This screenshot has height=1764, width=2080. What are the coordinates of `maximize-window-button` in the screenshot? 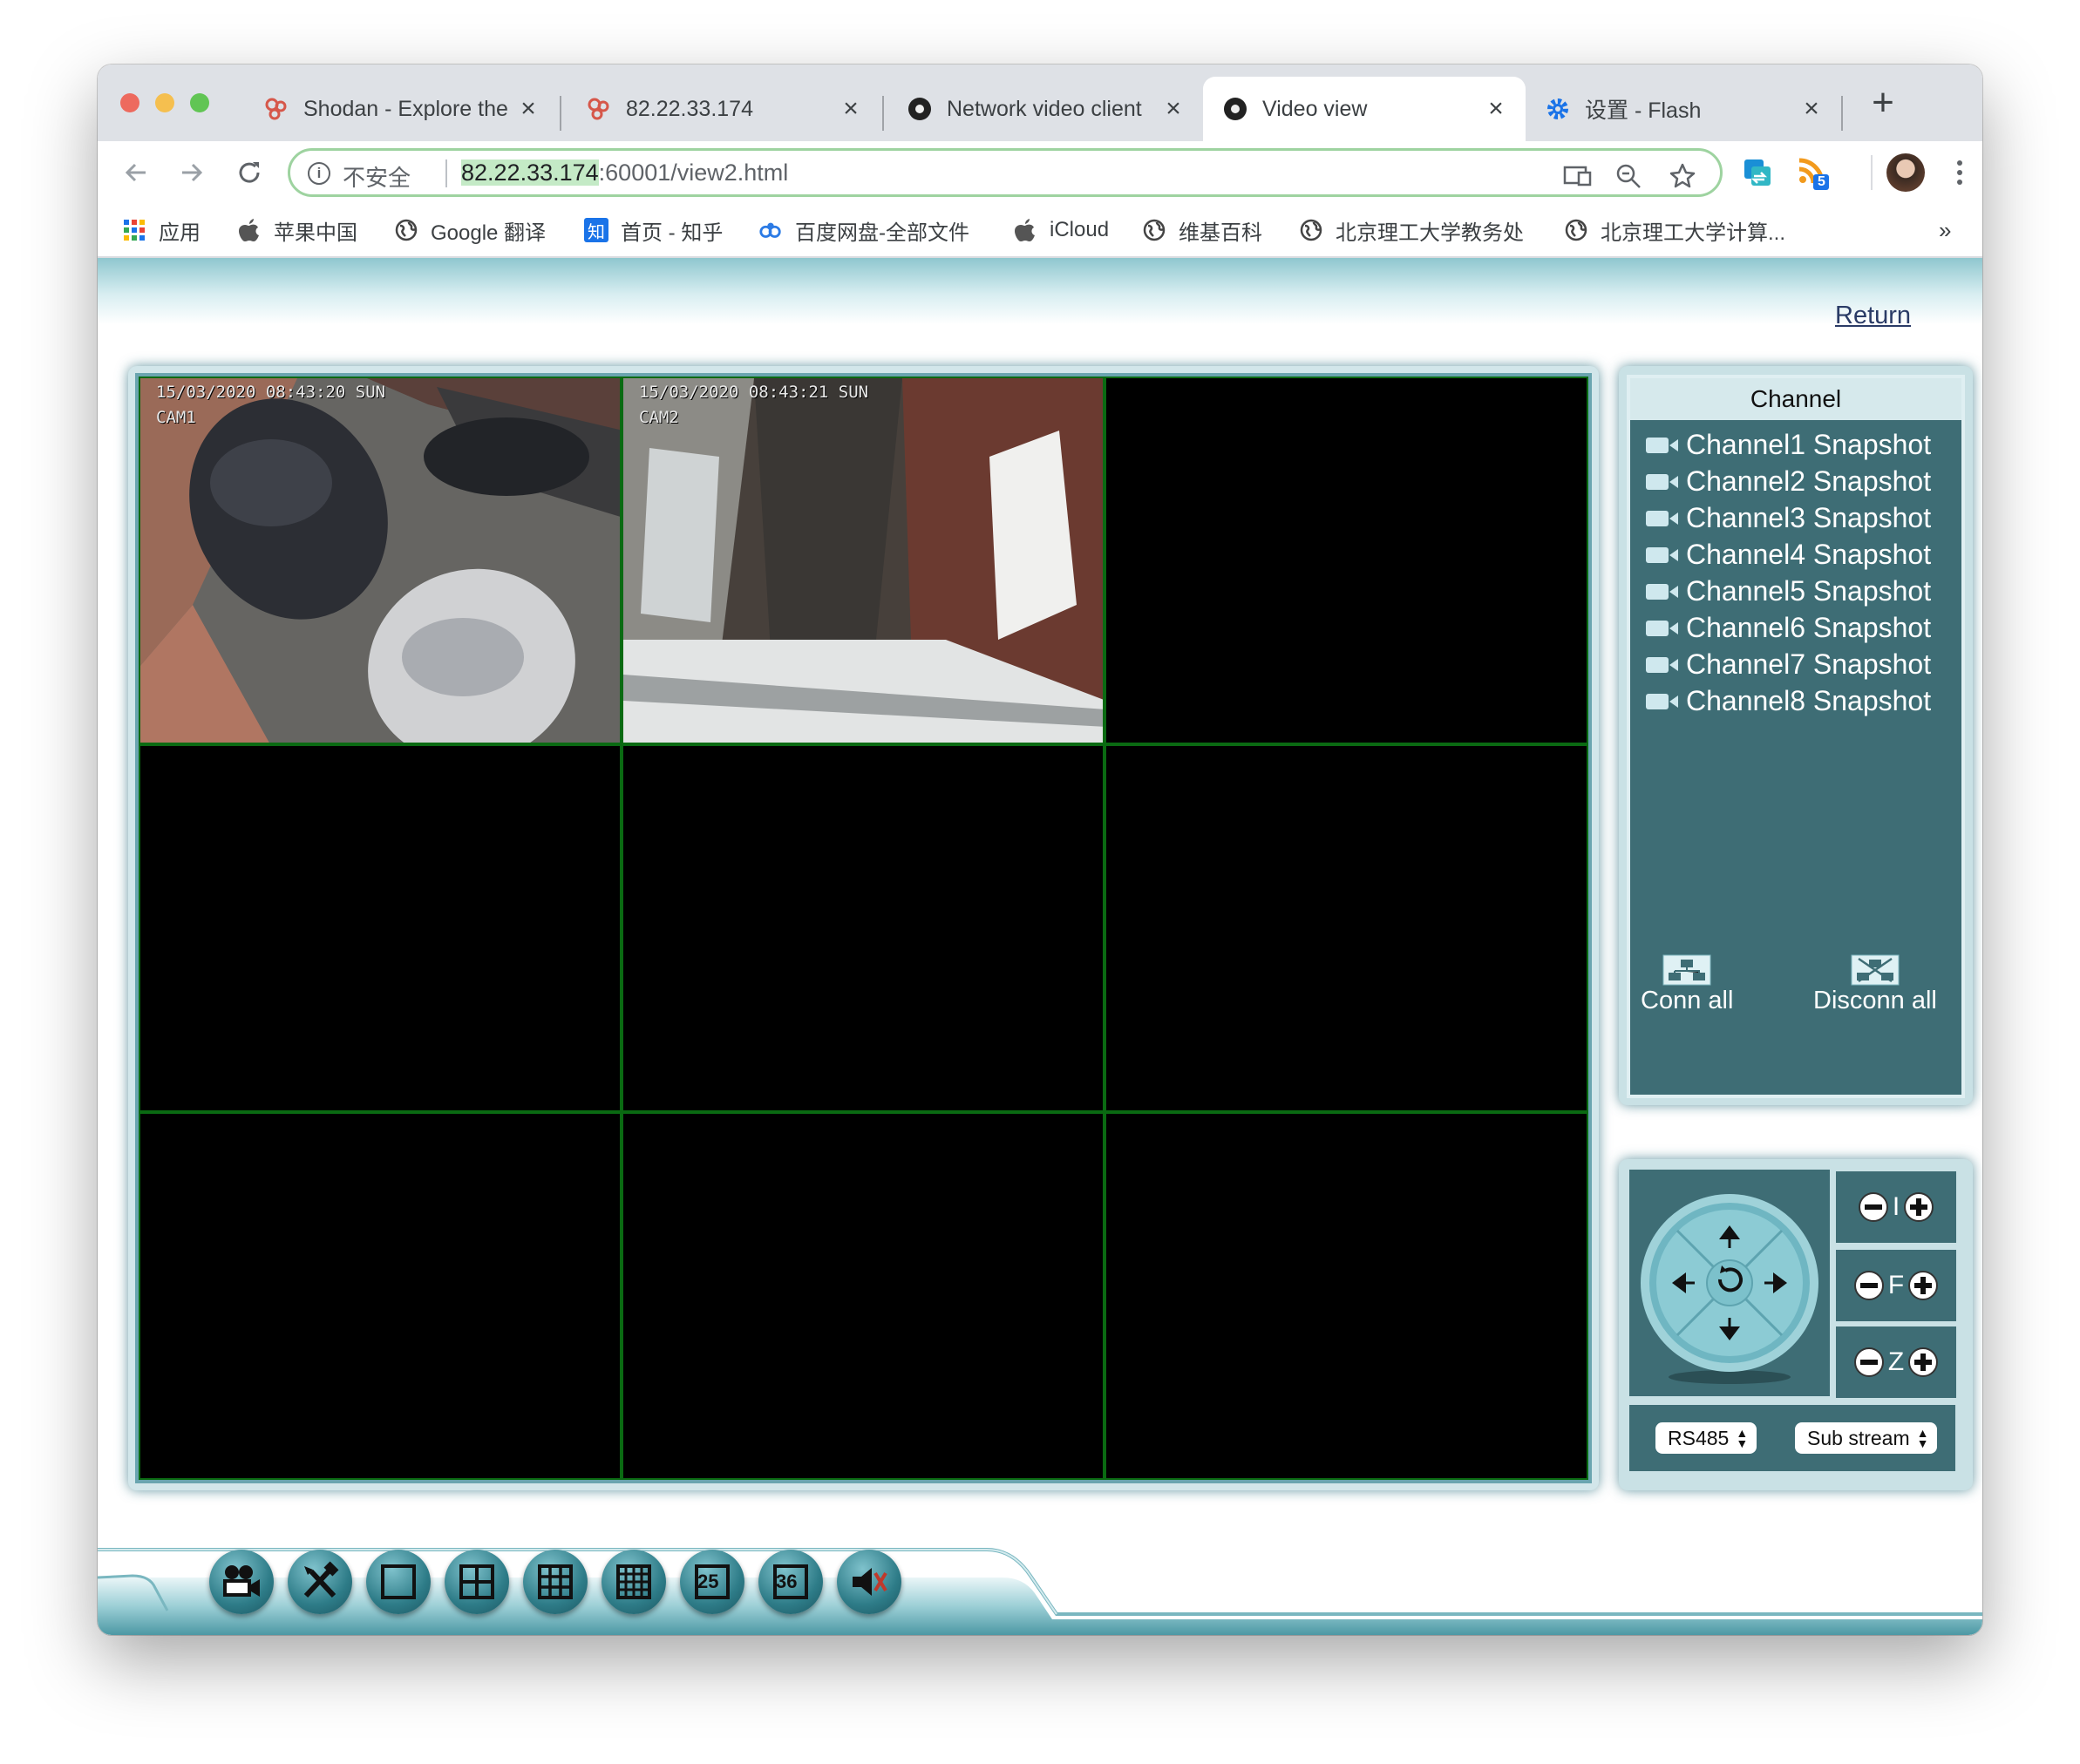 It's located at (199, 102).